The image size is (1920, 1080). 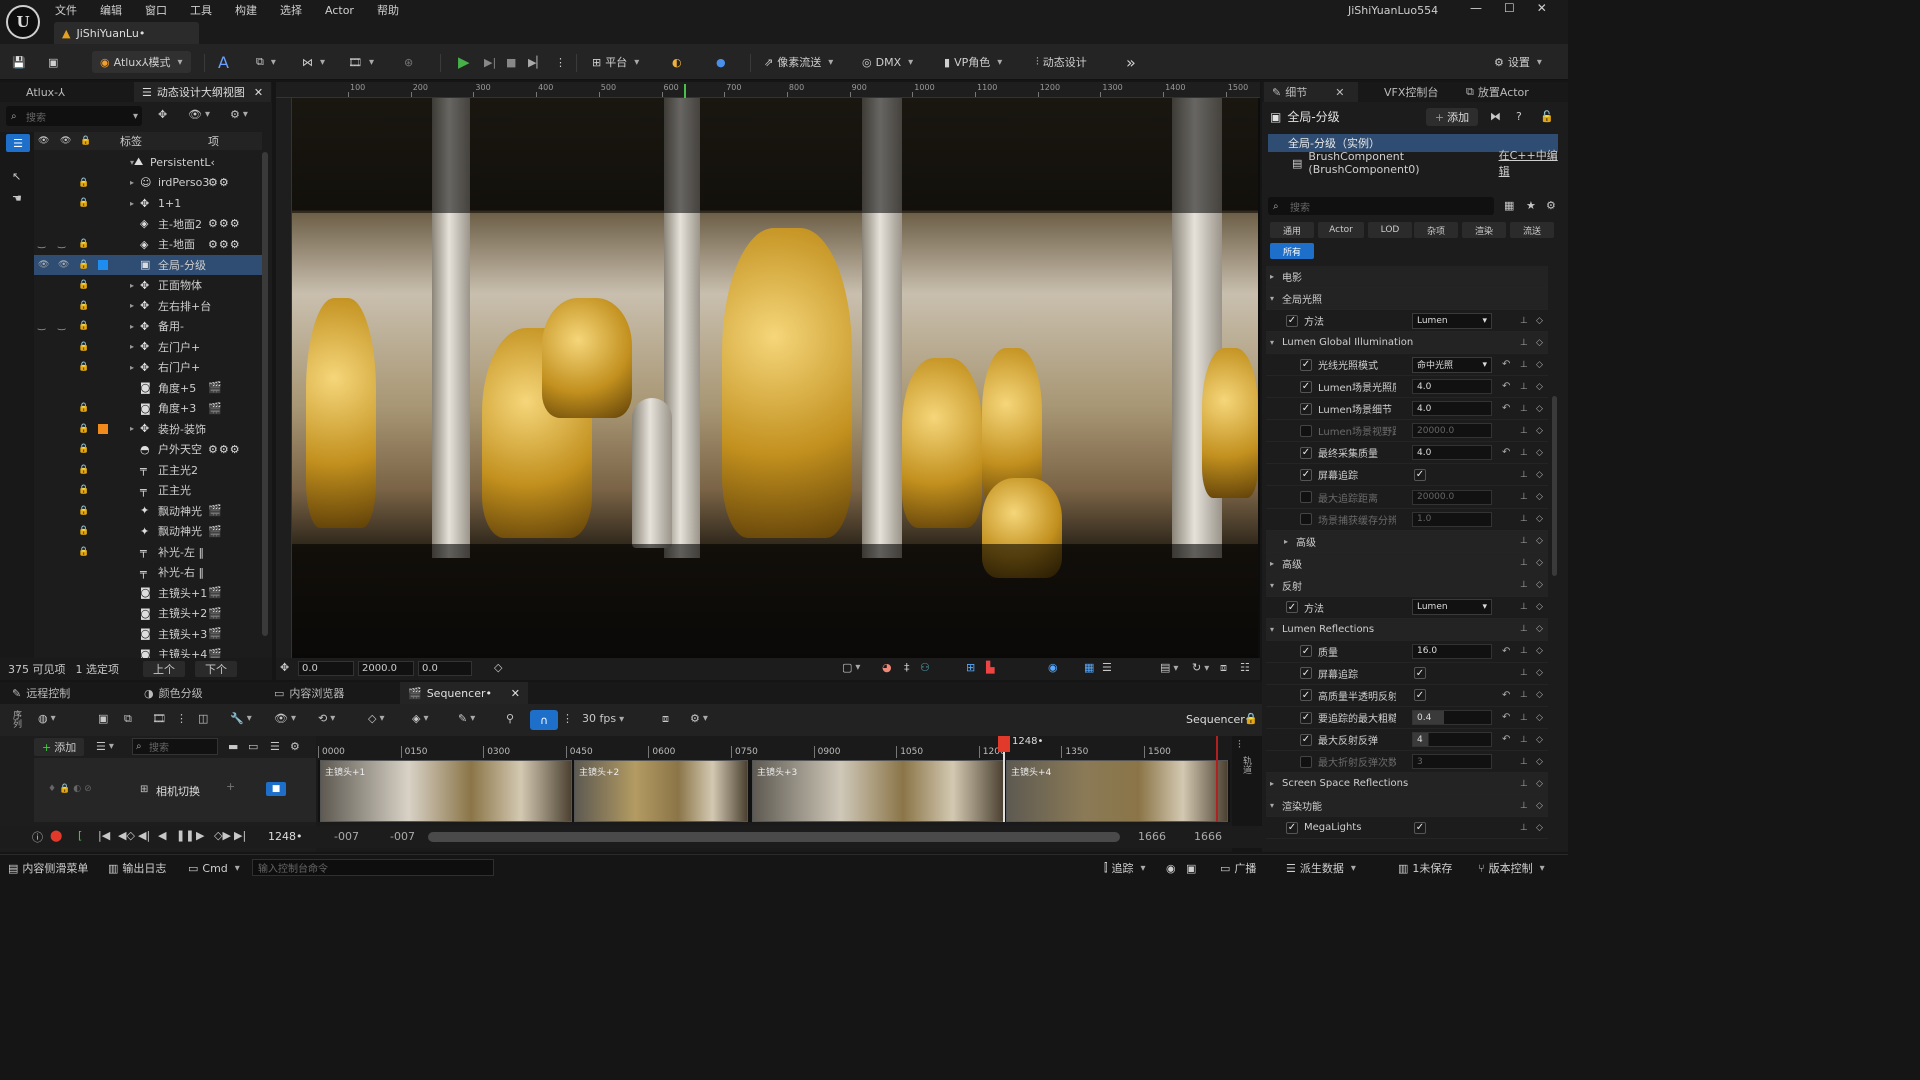 What do you see at coordinates (37, 837) in the screenshot?
I see `info-icon: ⓘ` at bounding box center [37, 837].